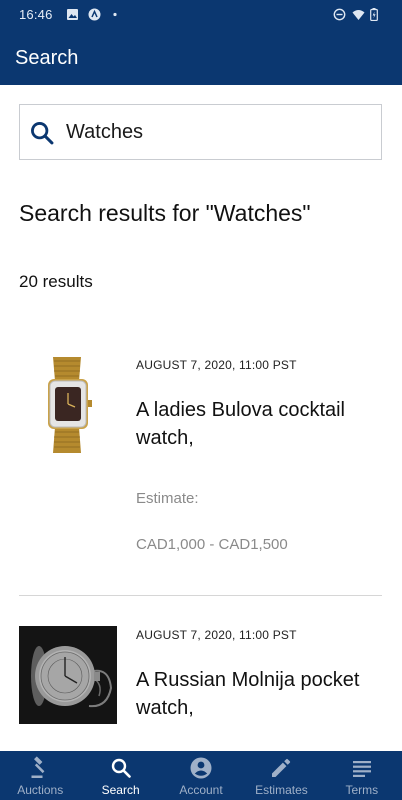  What do you see at coordinates (68, 404) in the screenshot?
I see `bulova-watch-image` at bounding box center [68, 404].